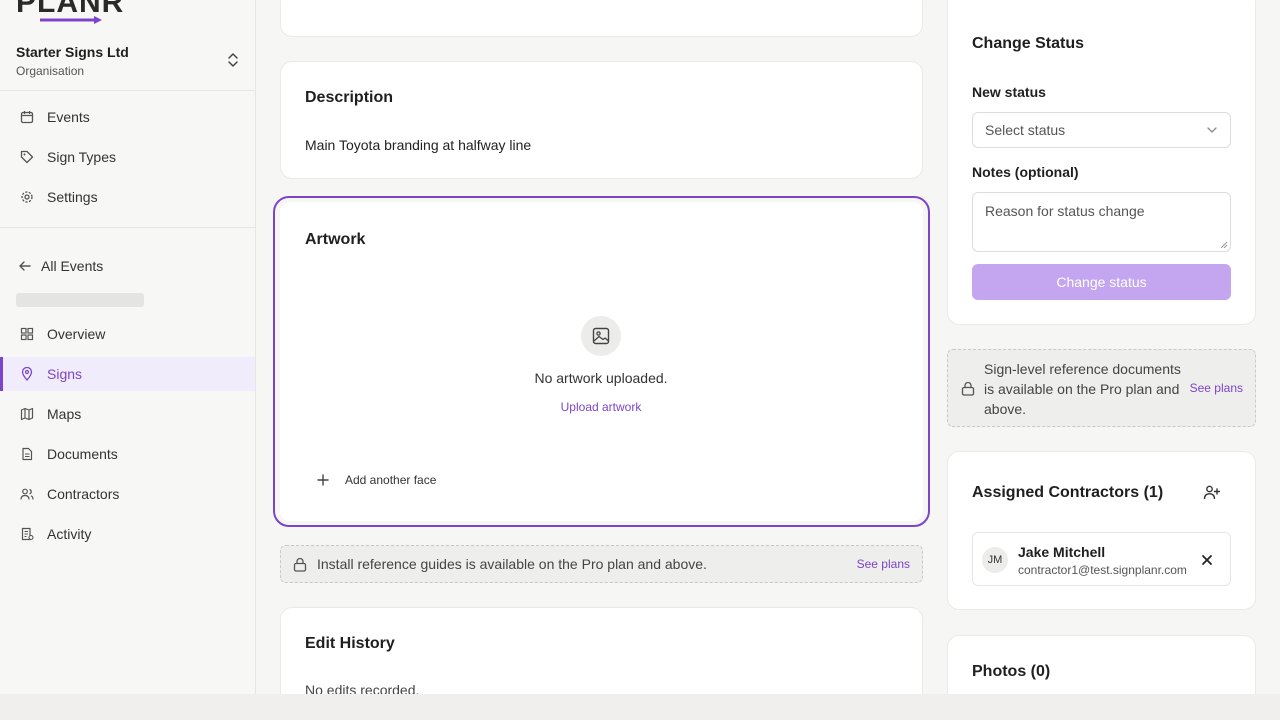 This screenshot has width=1280, height=720. What do you see at coordinates (1101, 282) in the screenshot?
I see `change-status-button: Change status` at bounding box center [1101, 282].